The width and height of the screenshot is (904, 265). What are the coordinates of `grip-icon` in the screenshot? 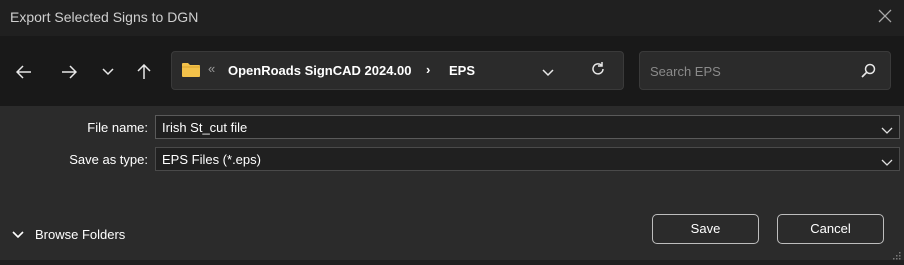 It's located at (896, 253).